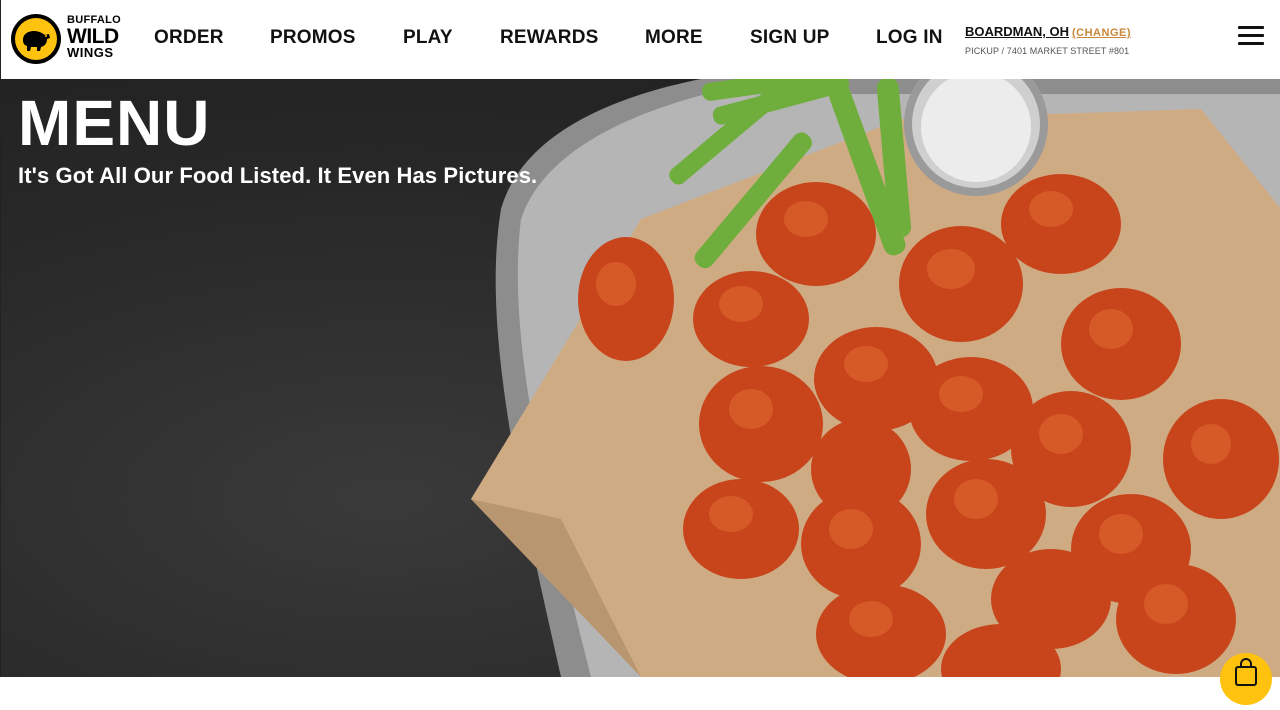 Image resolution: width=1280 pixels, height=710 pixels. What do you see at coordinates (1047, 51) in the screenshot?
I see `location-details: PICKUP / 7401 MARKET STREET #801` at bounding box center [1047, 51].